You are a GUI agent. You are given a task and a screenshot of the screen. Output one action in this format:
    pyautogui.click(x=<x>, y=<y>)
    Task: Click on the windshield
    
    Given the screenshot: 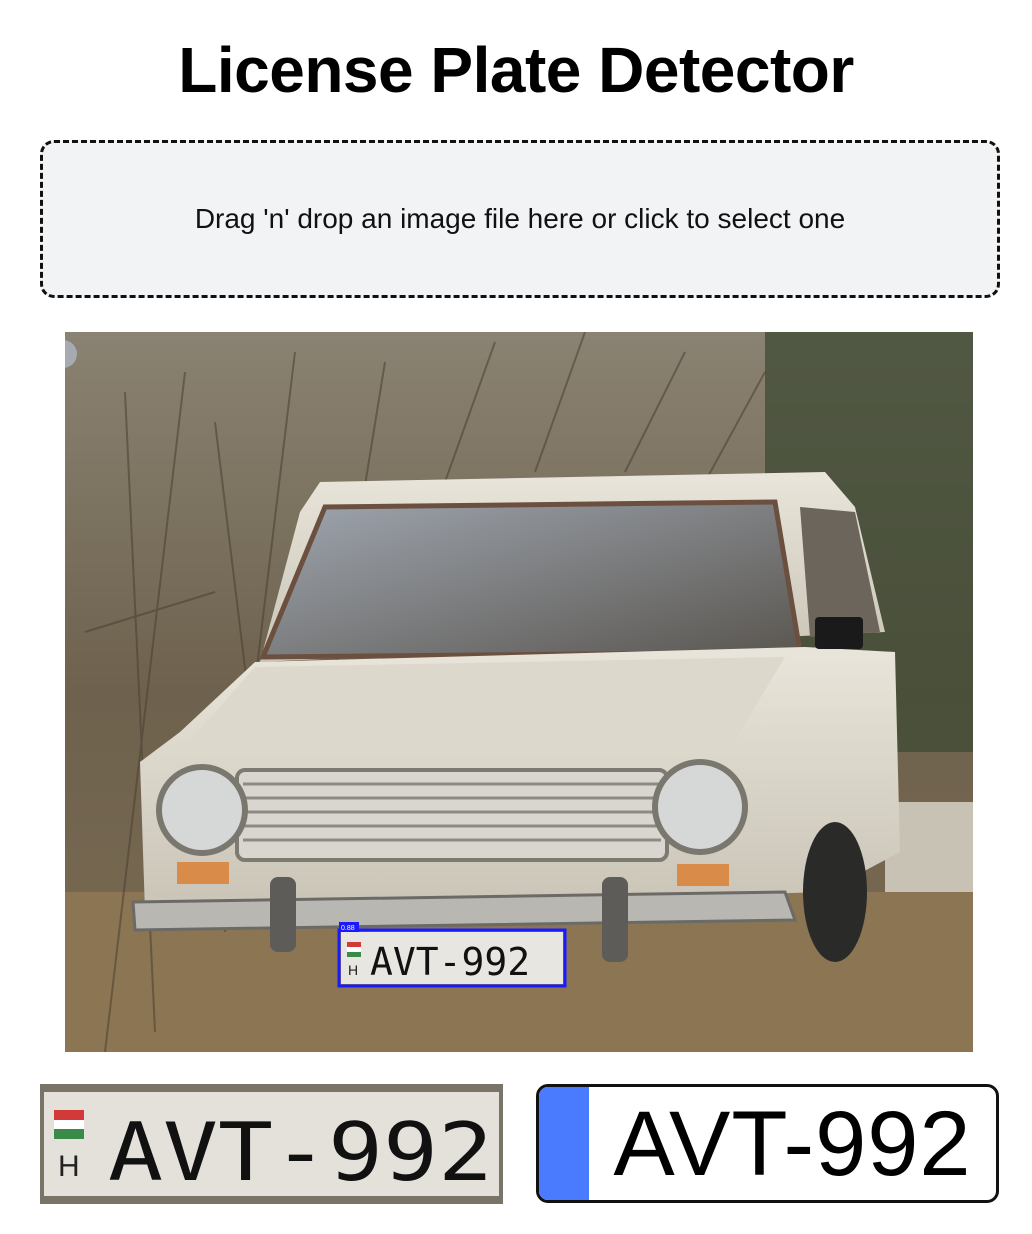 What is the action you would take?
    pyautogui.click(x=531, y=579)
    